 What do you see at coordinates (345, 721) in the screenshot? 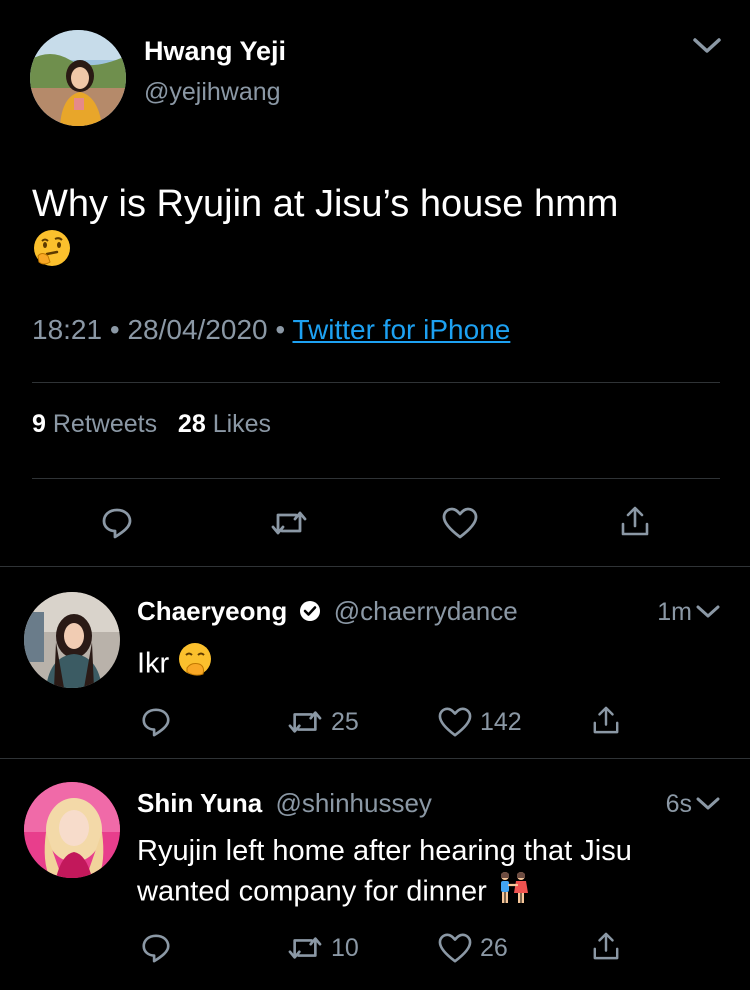
I see `retweet-count: 25` at bounding box center [345, 721].